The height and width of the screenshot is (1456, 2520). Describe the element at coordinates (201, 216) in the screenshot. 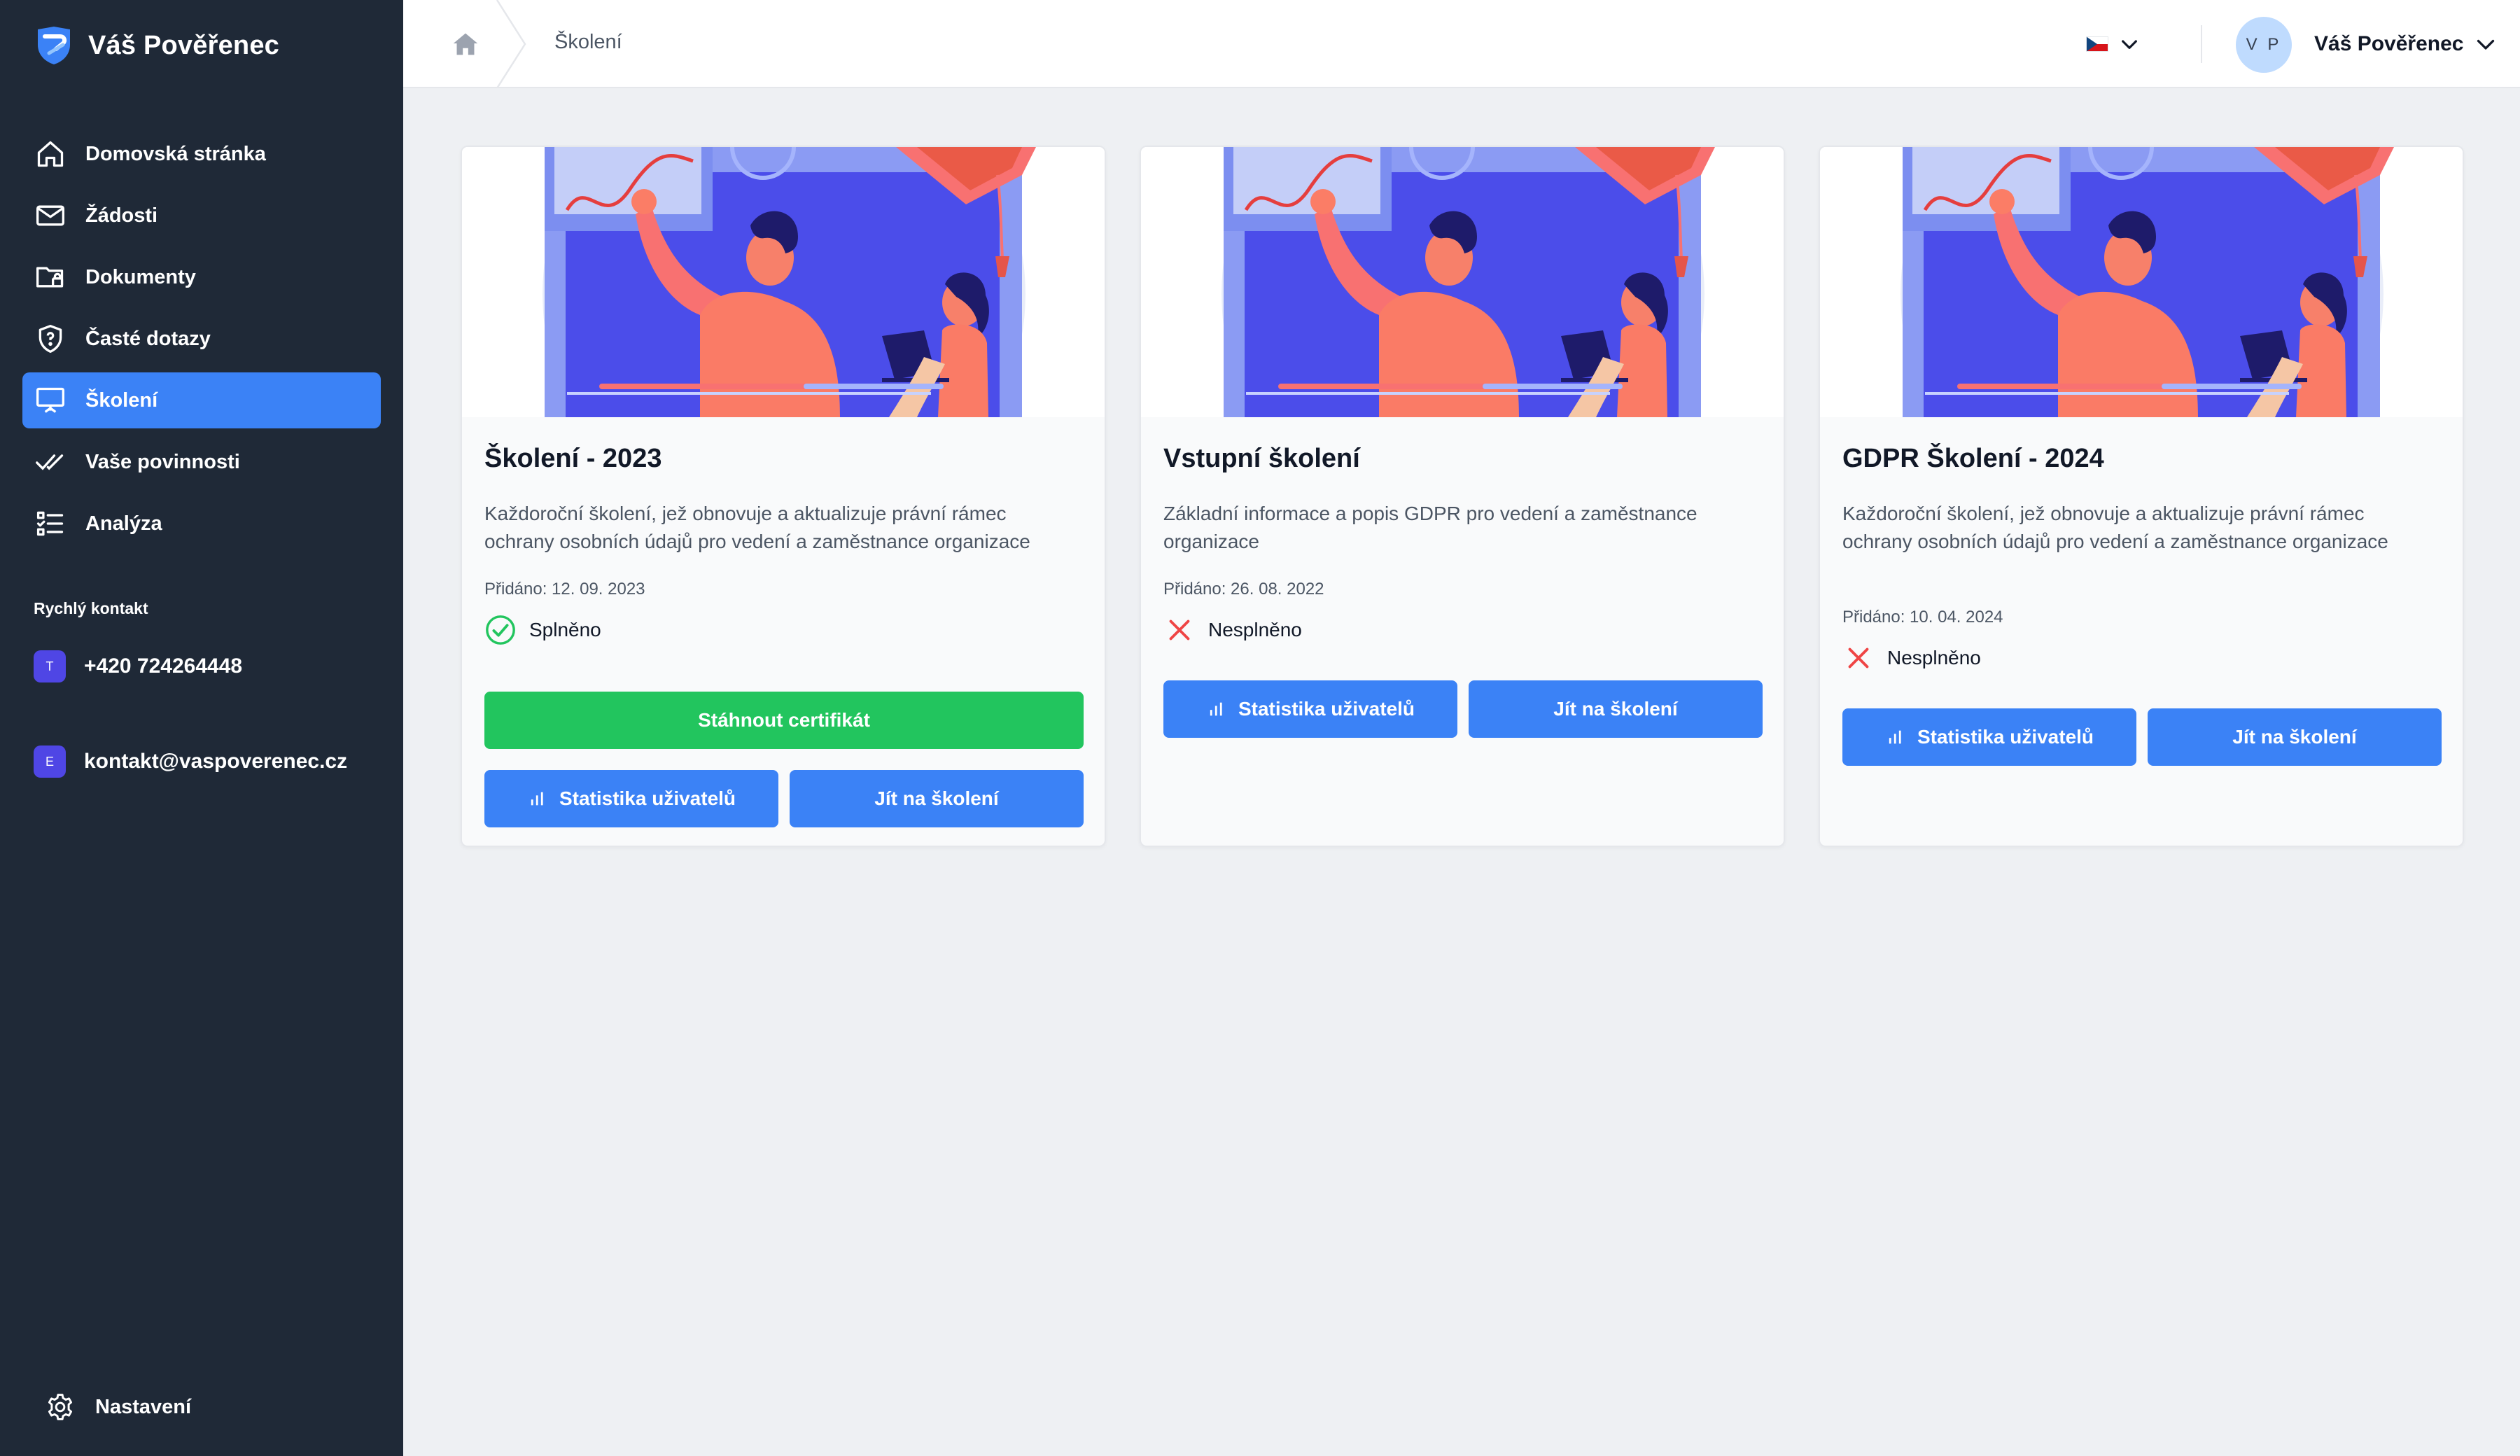

I see `sidebar-item-requests: Žádosti` at that location.